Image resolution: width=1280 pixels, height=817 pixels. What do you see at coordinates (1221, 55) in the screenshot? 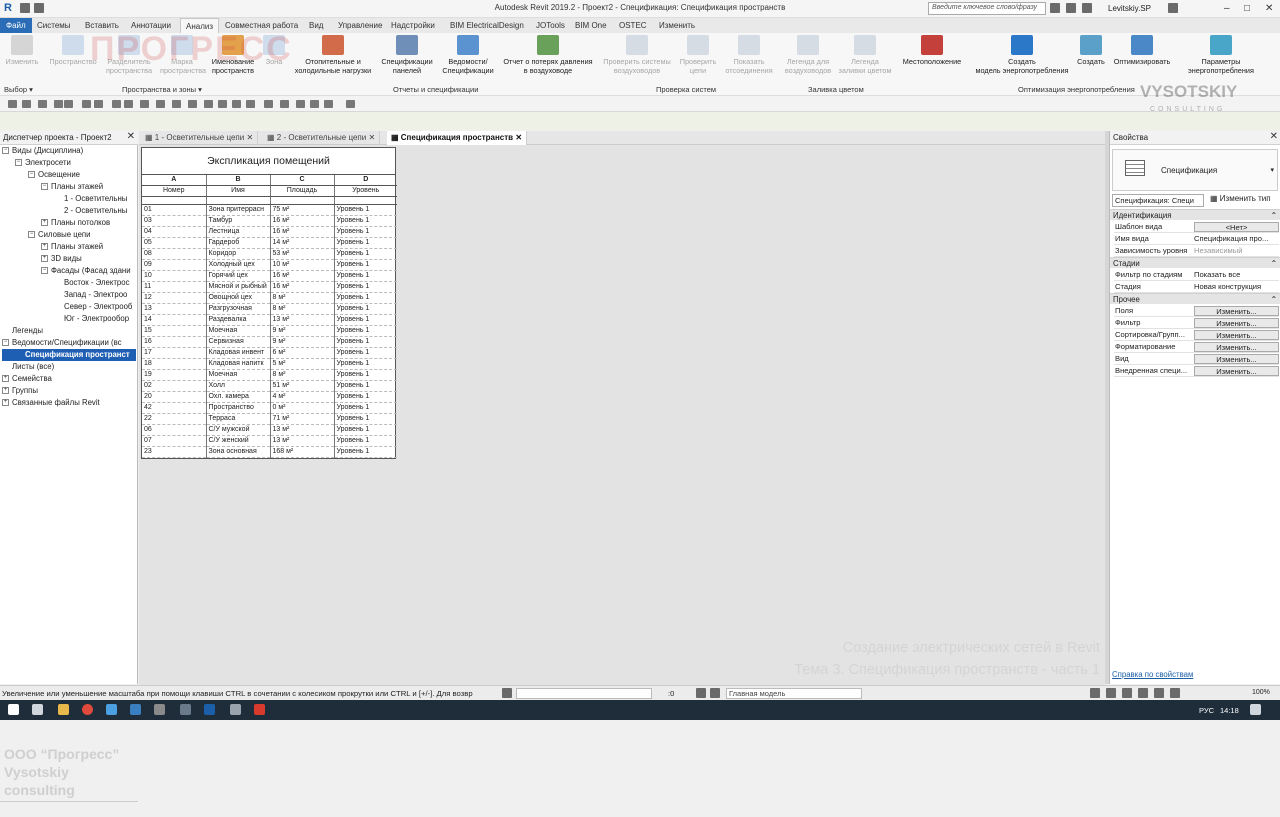
I see `ribbon-button: Параметры энергопотребления` at bounding box center [1221, 55].